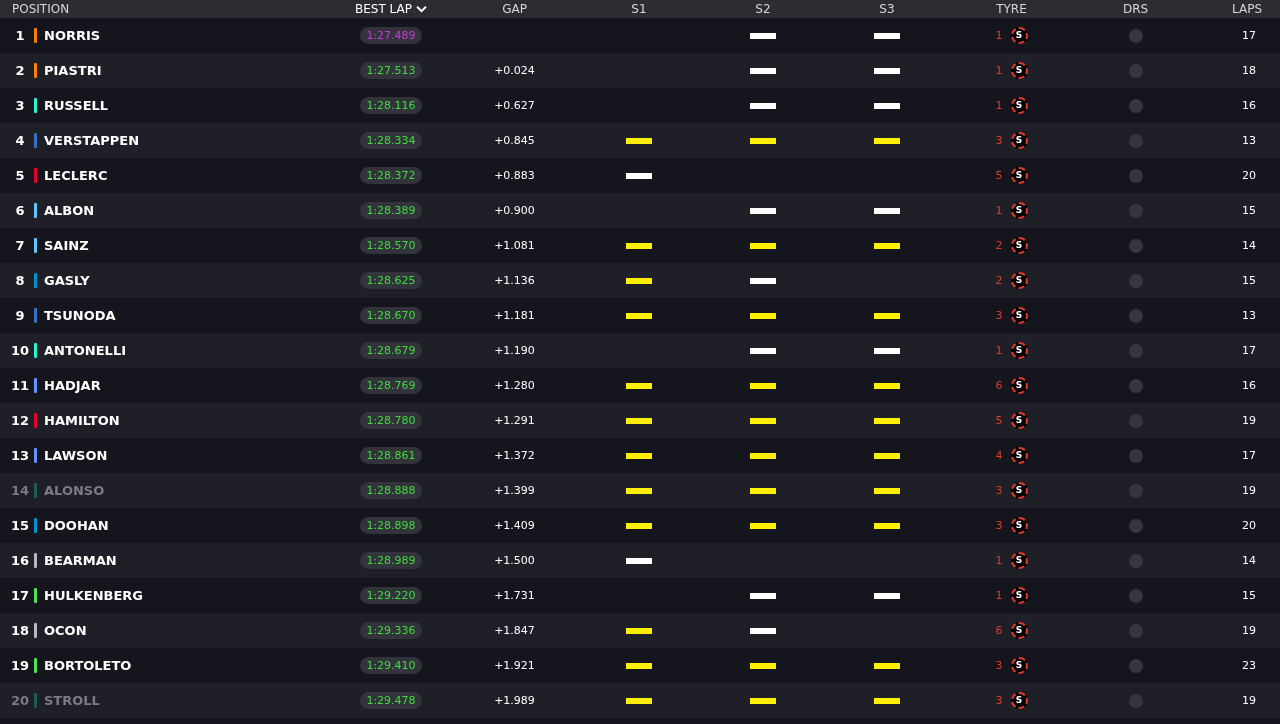 The width and height of the screenshot is (1280, 724). I want to click on lap-time-pill: 1:27.513, so click(391, 70).